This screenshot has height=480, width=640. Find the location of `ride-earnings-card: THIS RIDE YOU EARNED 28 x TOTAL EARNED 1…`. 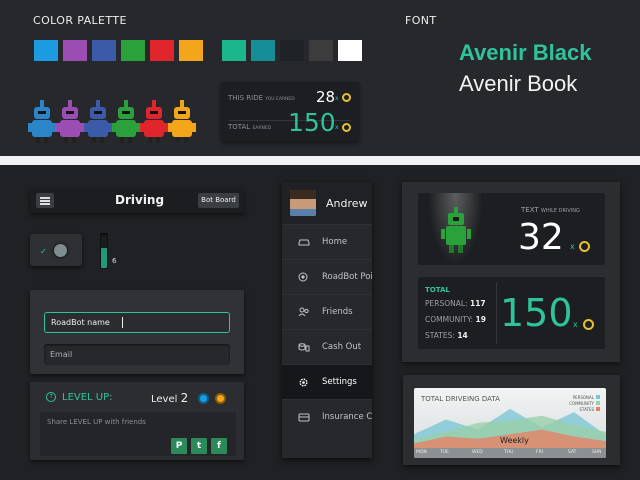

ride-earnings-card: THIS RIDE YOU EARNED 28 x TOTAL EARNED 1… is located at coordinates (290, 111).